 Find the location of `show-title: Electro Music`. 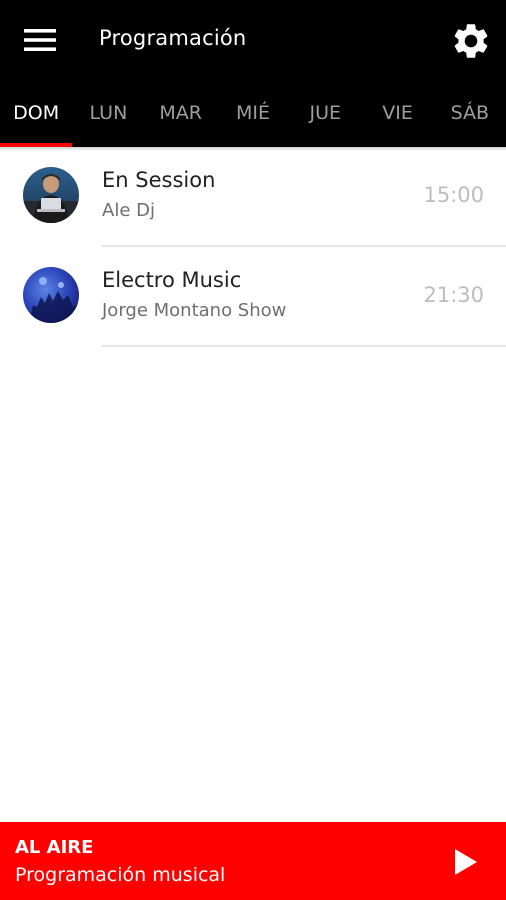

show-title: Electro Music is located at coordinates (172, 280).